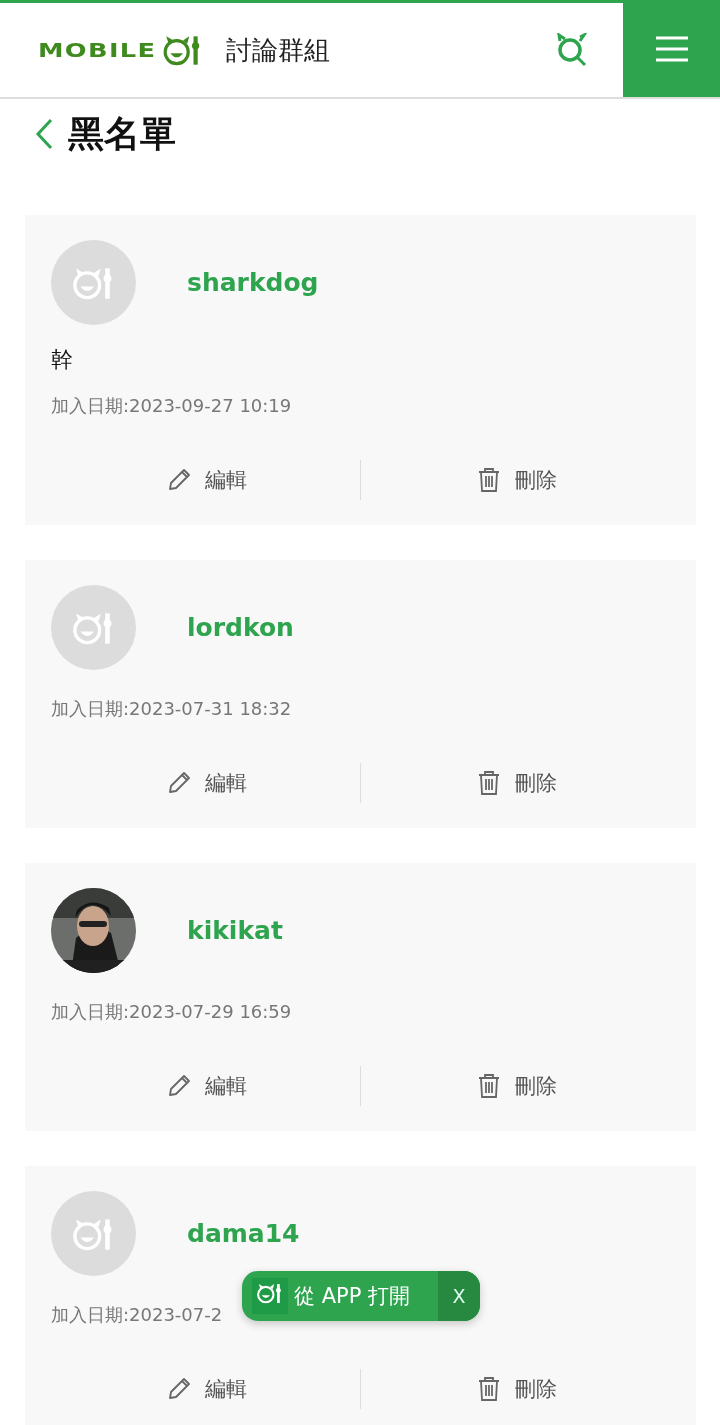  I want to click on date-text: 加入日期:2023-07-29 16:59, so click(172, 1012).